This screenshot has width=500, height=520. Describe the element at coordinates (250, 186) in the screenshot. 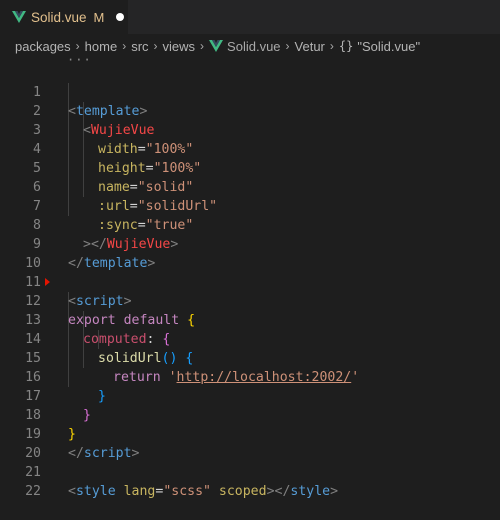

I see `code-line: 6 :url="solidUrl"` at that location.